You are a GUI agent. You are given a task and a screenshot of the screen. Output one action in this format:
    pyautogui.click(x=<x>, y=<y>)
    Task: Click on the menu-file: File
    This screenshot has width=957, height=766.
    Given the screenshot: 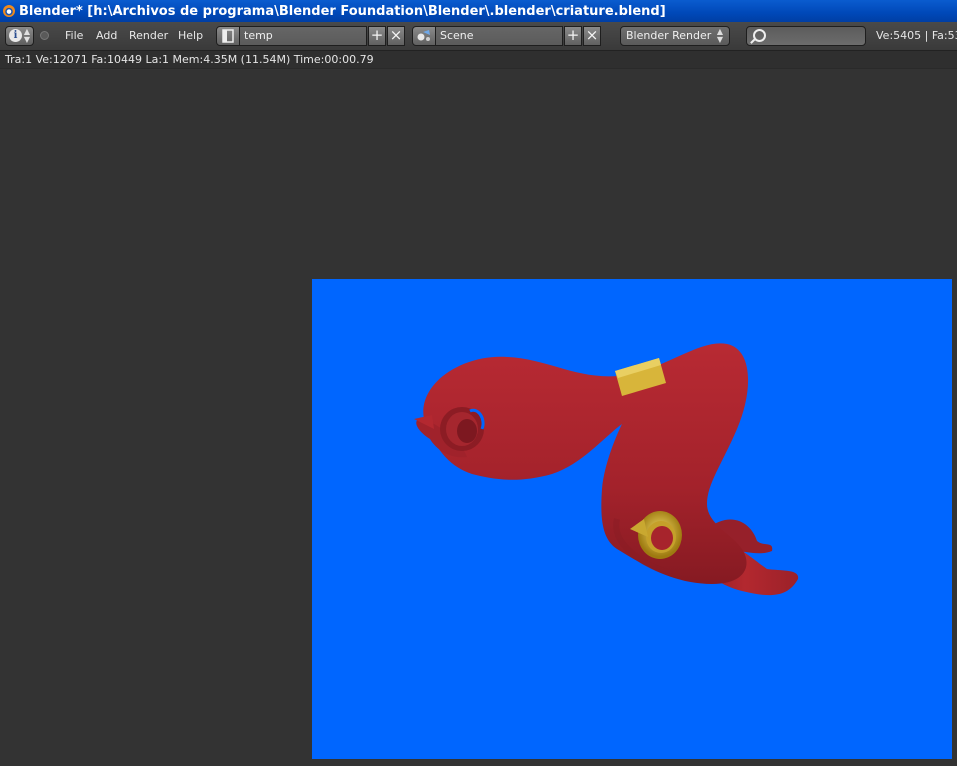 What is the action you would take?
    pyautogui.click(x=74, y=36)
    